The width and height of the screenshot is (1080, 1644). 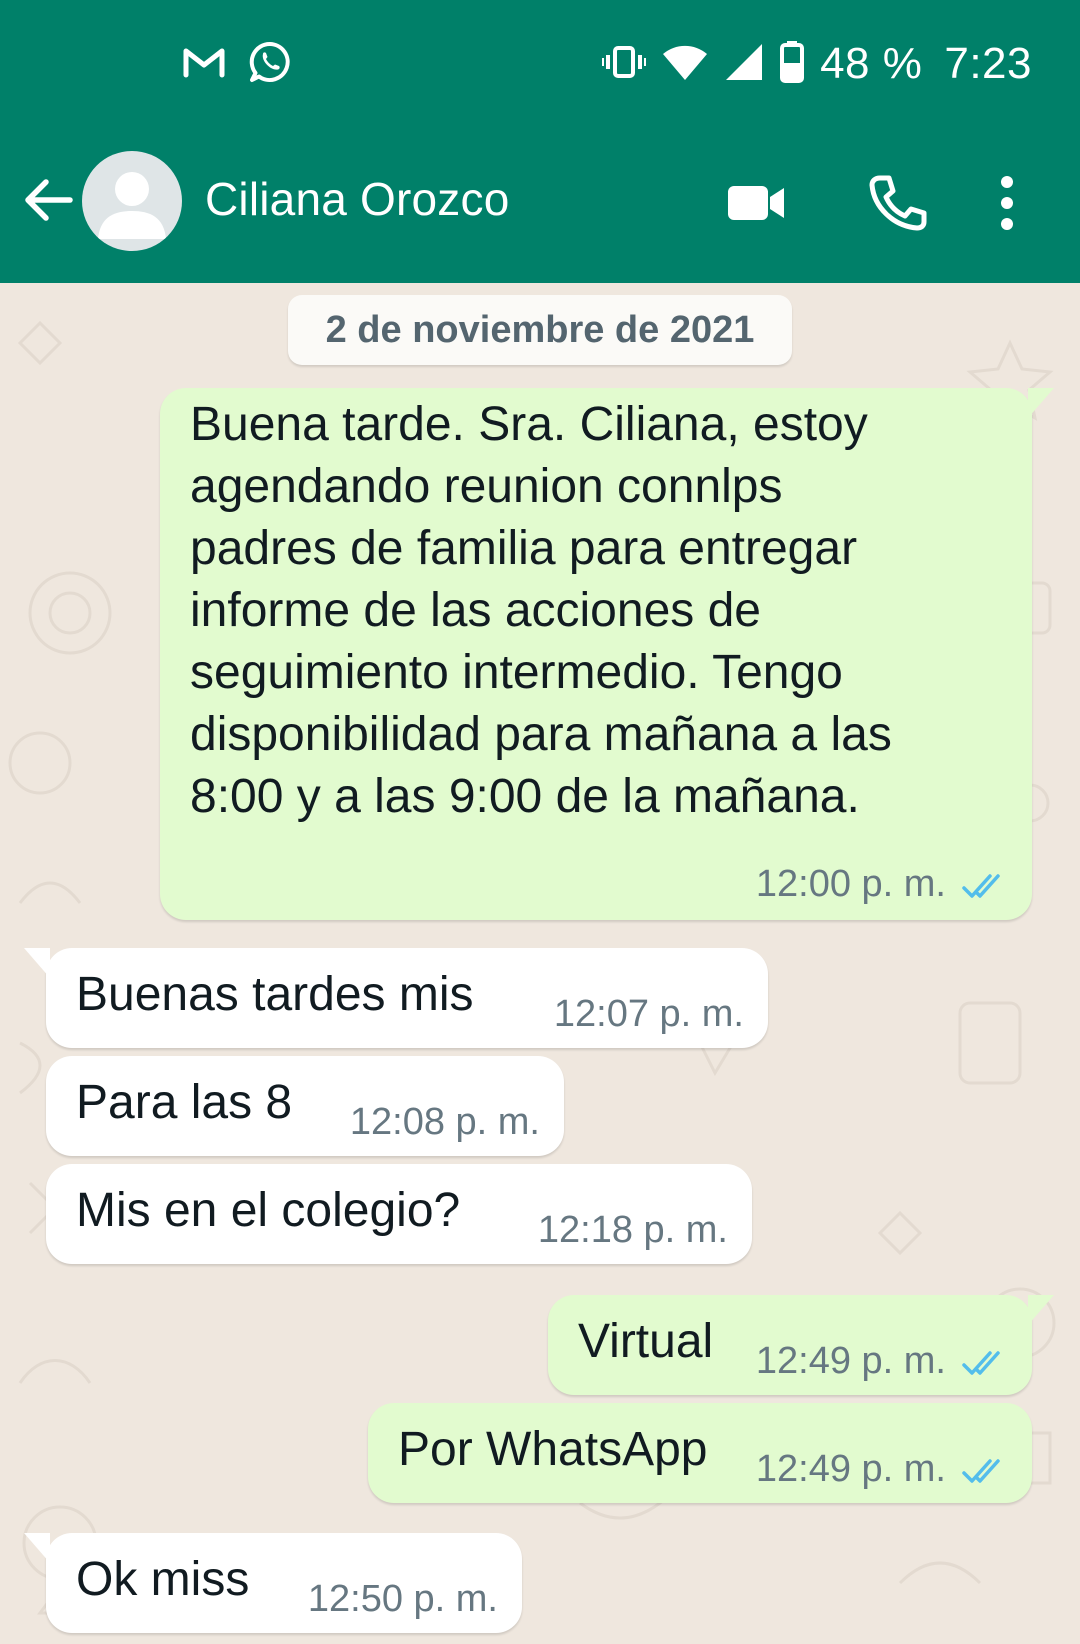 What do you see at coordinates (540, 205) in the screenshot?
I see `chat-header: Ciliana Orozco` at bounding box center [540, 205].